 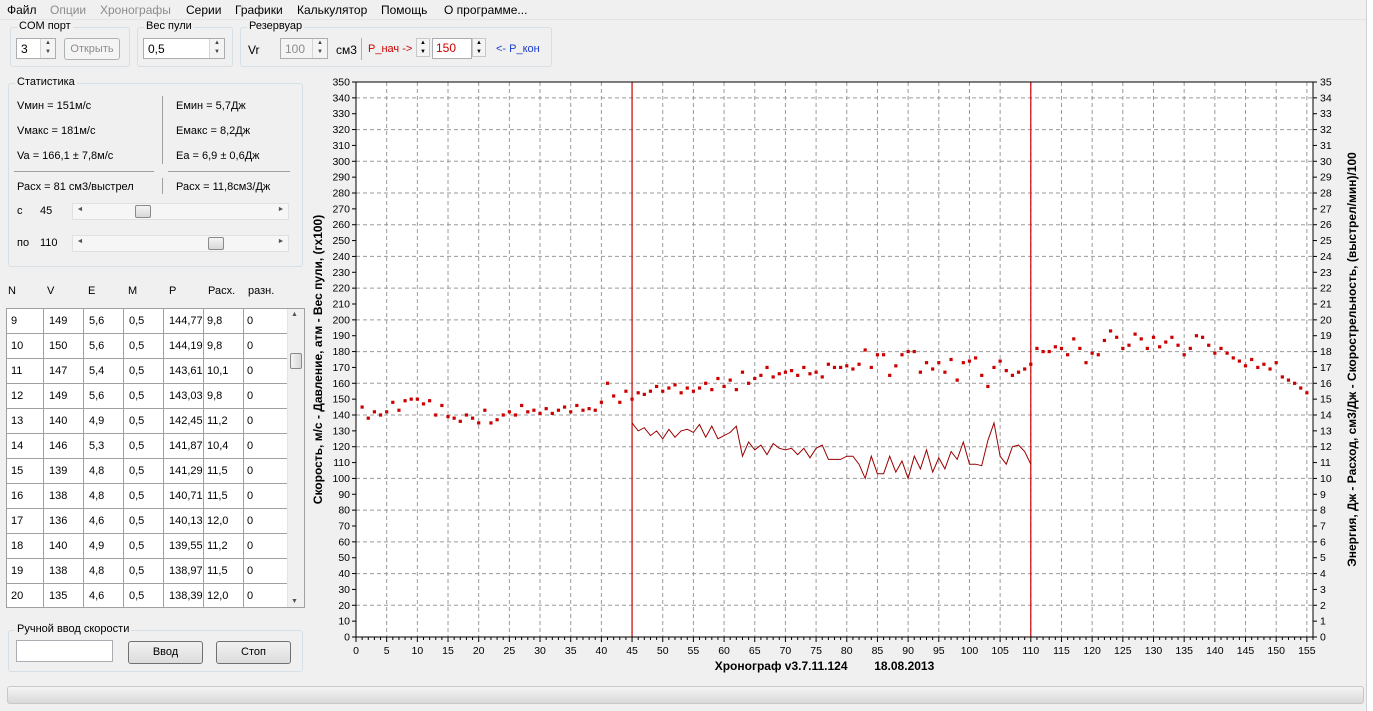 I want to click on menu-series: Серии, so click(x=203, y=10).